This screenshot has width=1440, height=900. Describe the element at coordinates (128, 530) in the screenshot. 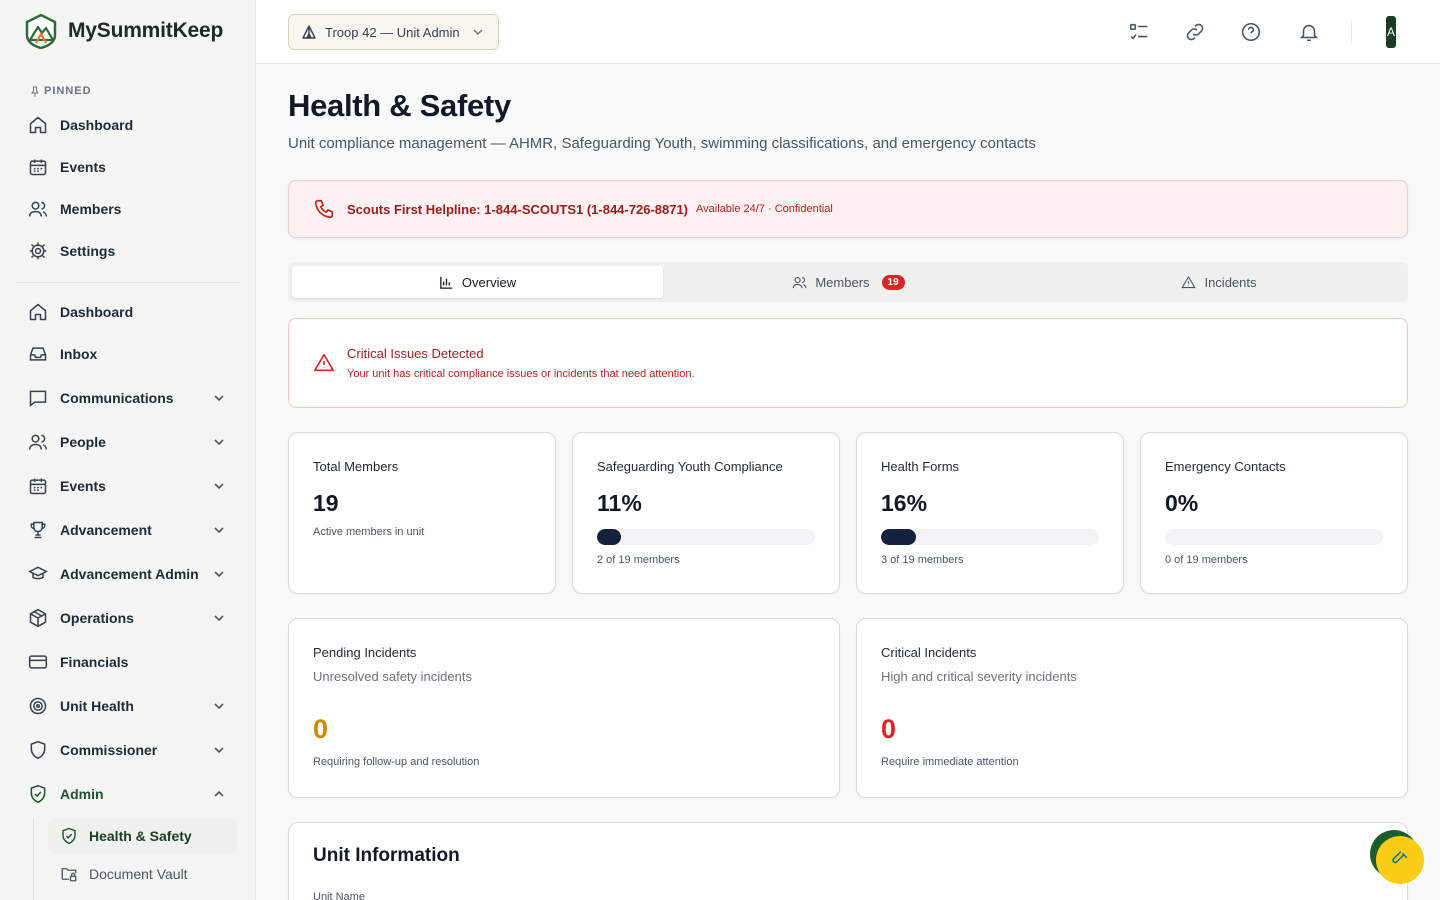

I see `sidebar-item-advancement: Advancement` at that location.